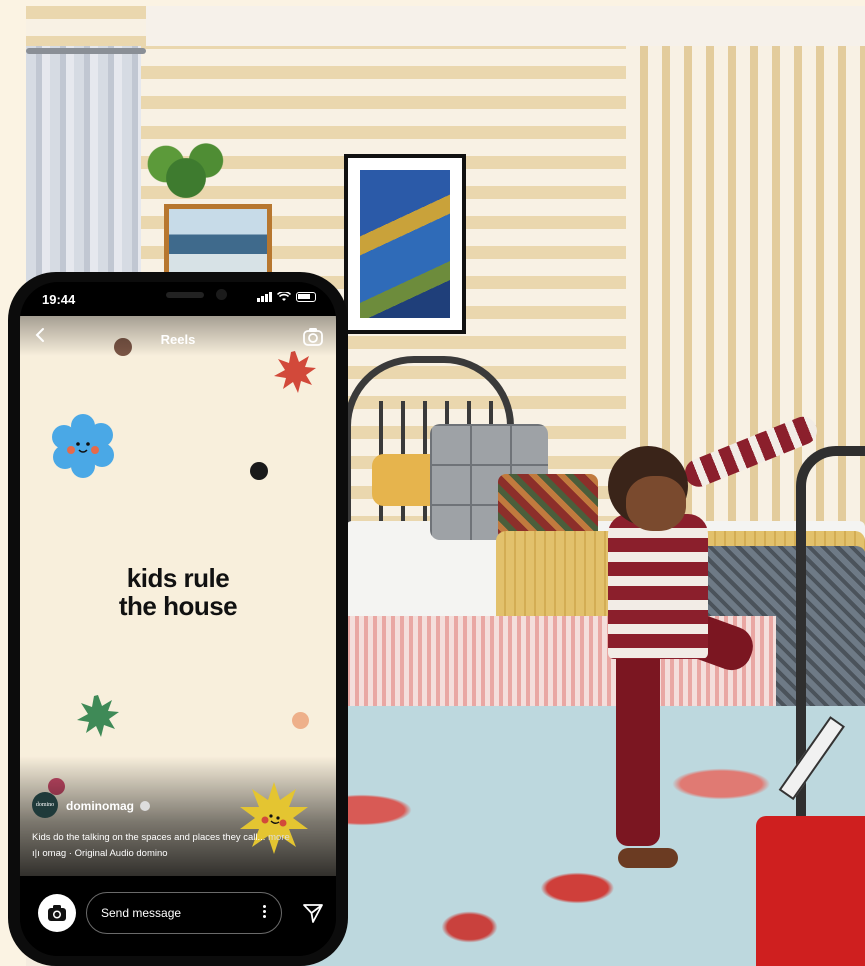  I want to click on child-foot, so click(648, 858).